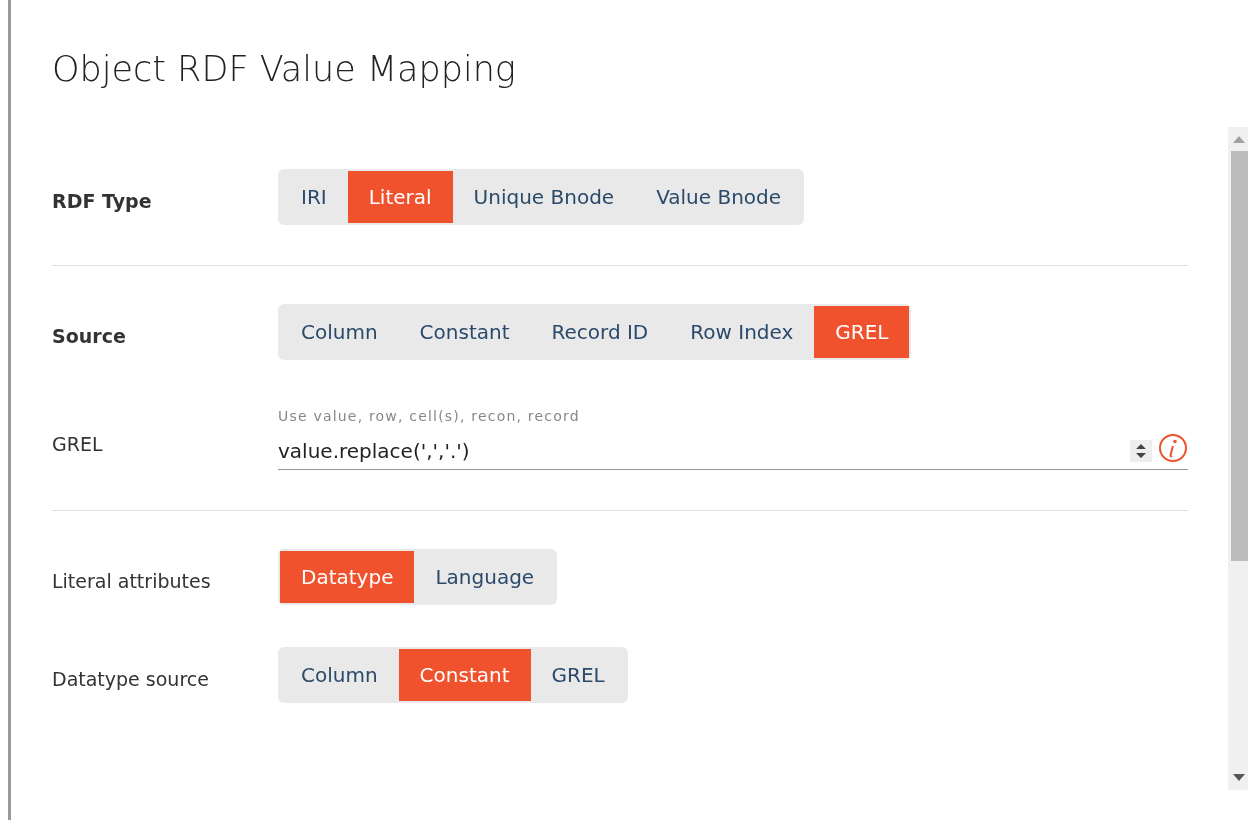  I want to click on spinner-icon, so click(1141, 451).